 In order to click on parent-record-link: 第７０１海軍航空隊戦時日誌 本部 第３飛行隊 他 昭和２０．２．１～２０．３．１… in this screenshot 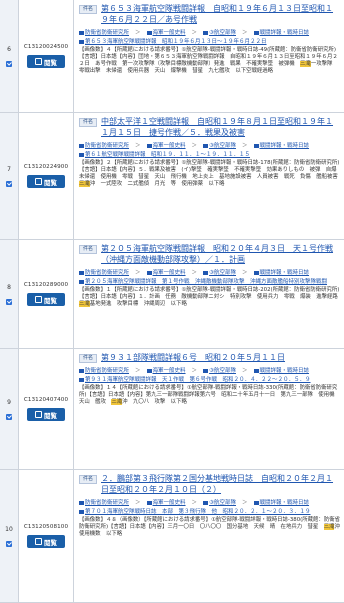, I will do `click(209, 511)`.